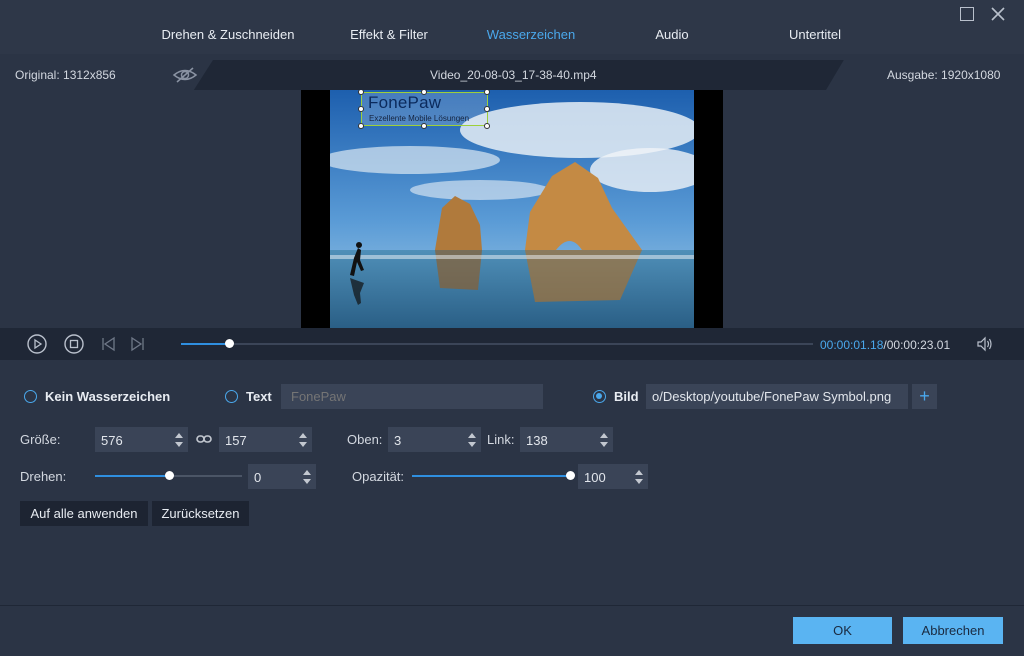  I want to click on no-watermark-label: Kein Wasserzeichen, so click(108, 396).